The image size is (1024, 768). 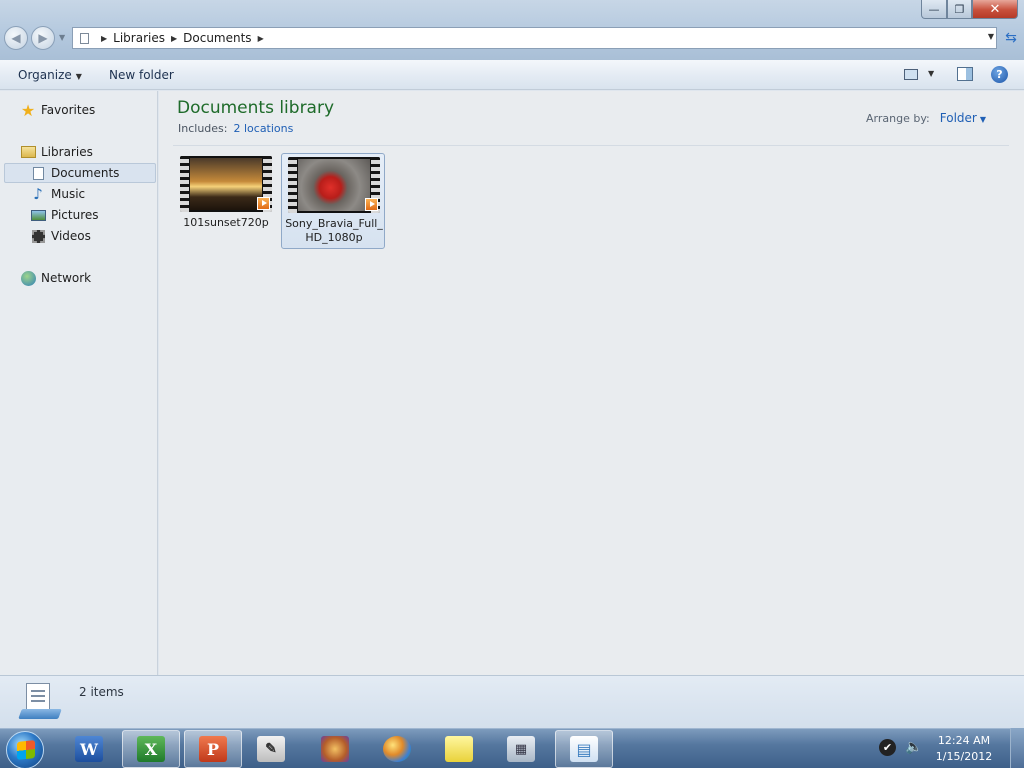 I want to click on word-icon: W, so click(x=89, y=749).